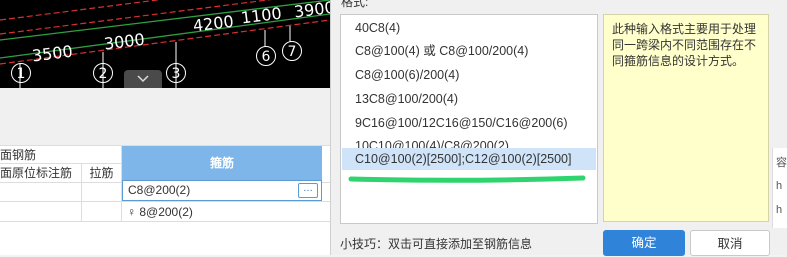  Describe the element at coordinates (469, 51) in the screenshot. I see `format-option: C8@100(4) 或 C8@100/200(4)` at that location.